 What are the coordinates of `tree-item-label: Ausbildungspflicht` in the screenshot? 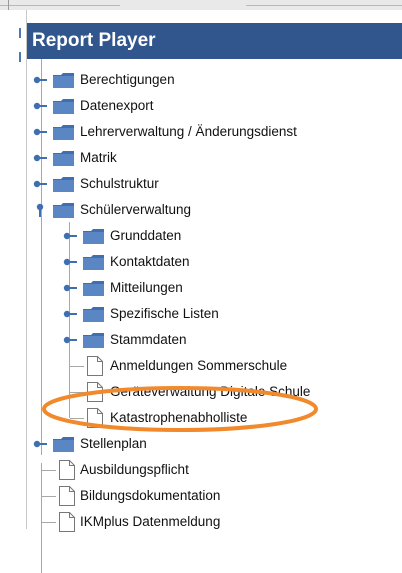 It's located at (134, 469).